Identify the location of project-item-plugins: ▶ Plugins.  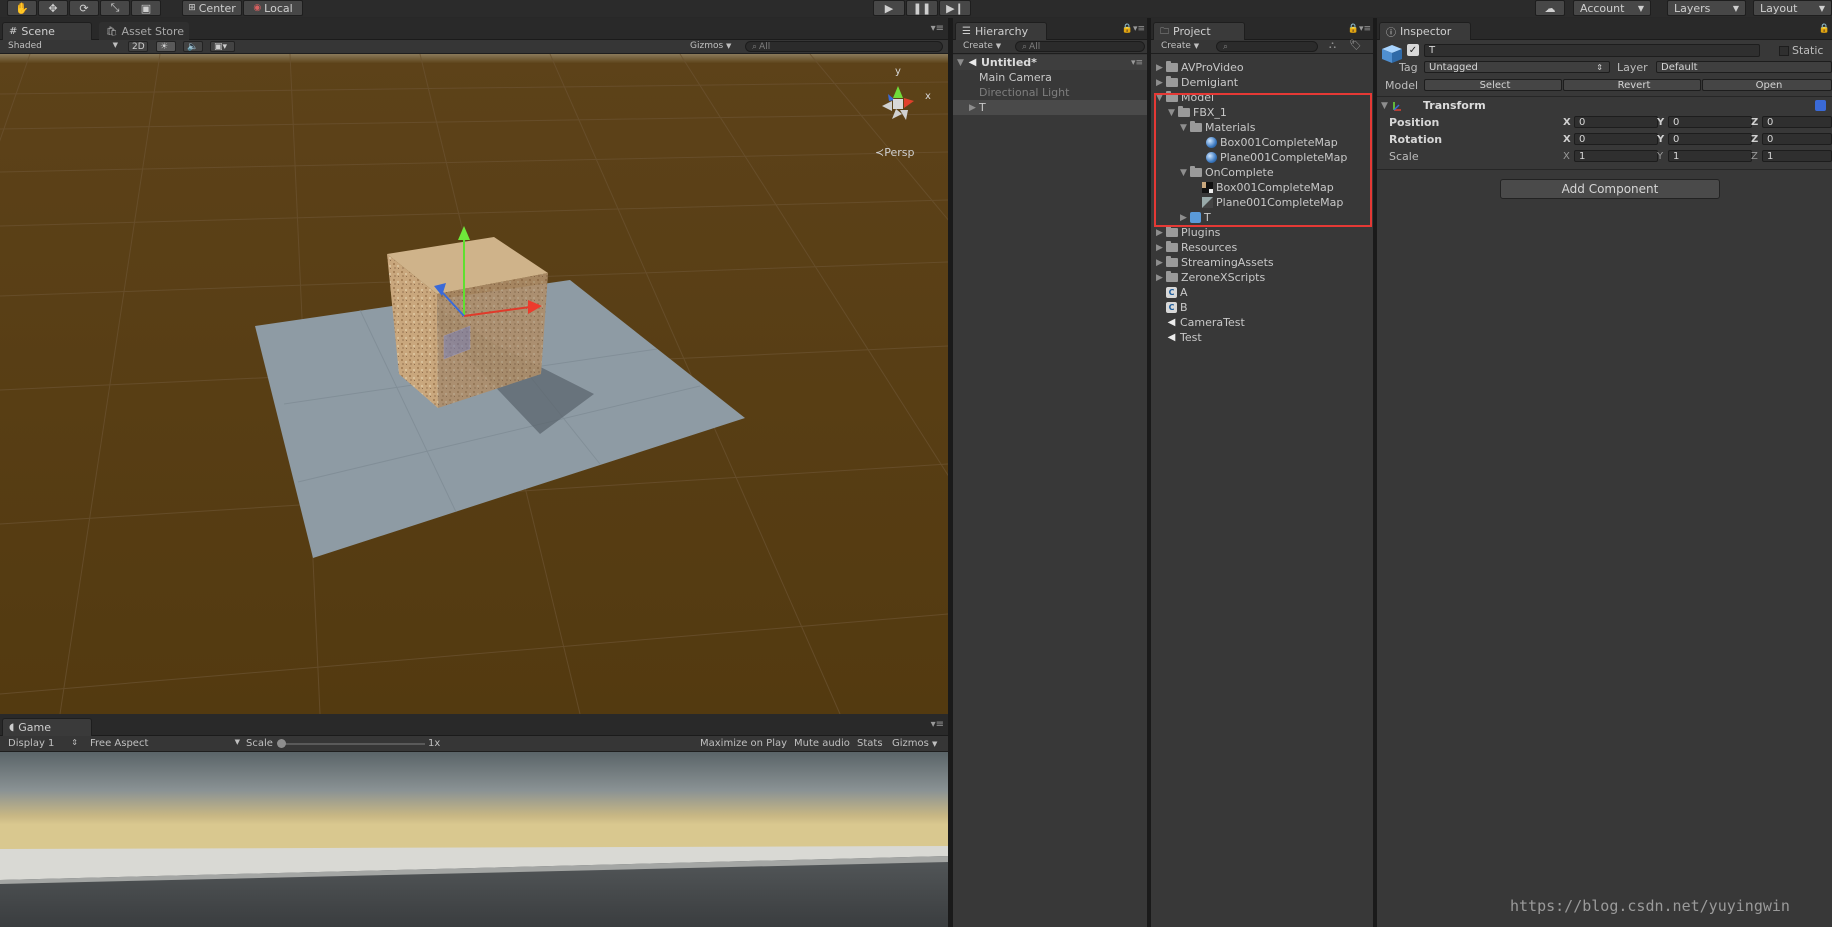
(1262, 232).